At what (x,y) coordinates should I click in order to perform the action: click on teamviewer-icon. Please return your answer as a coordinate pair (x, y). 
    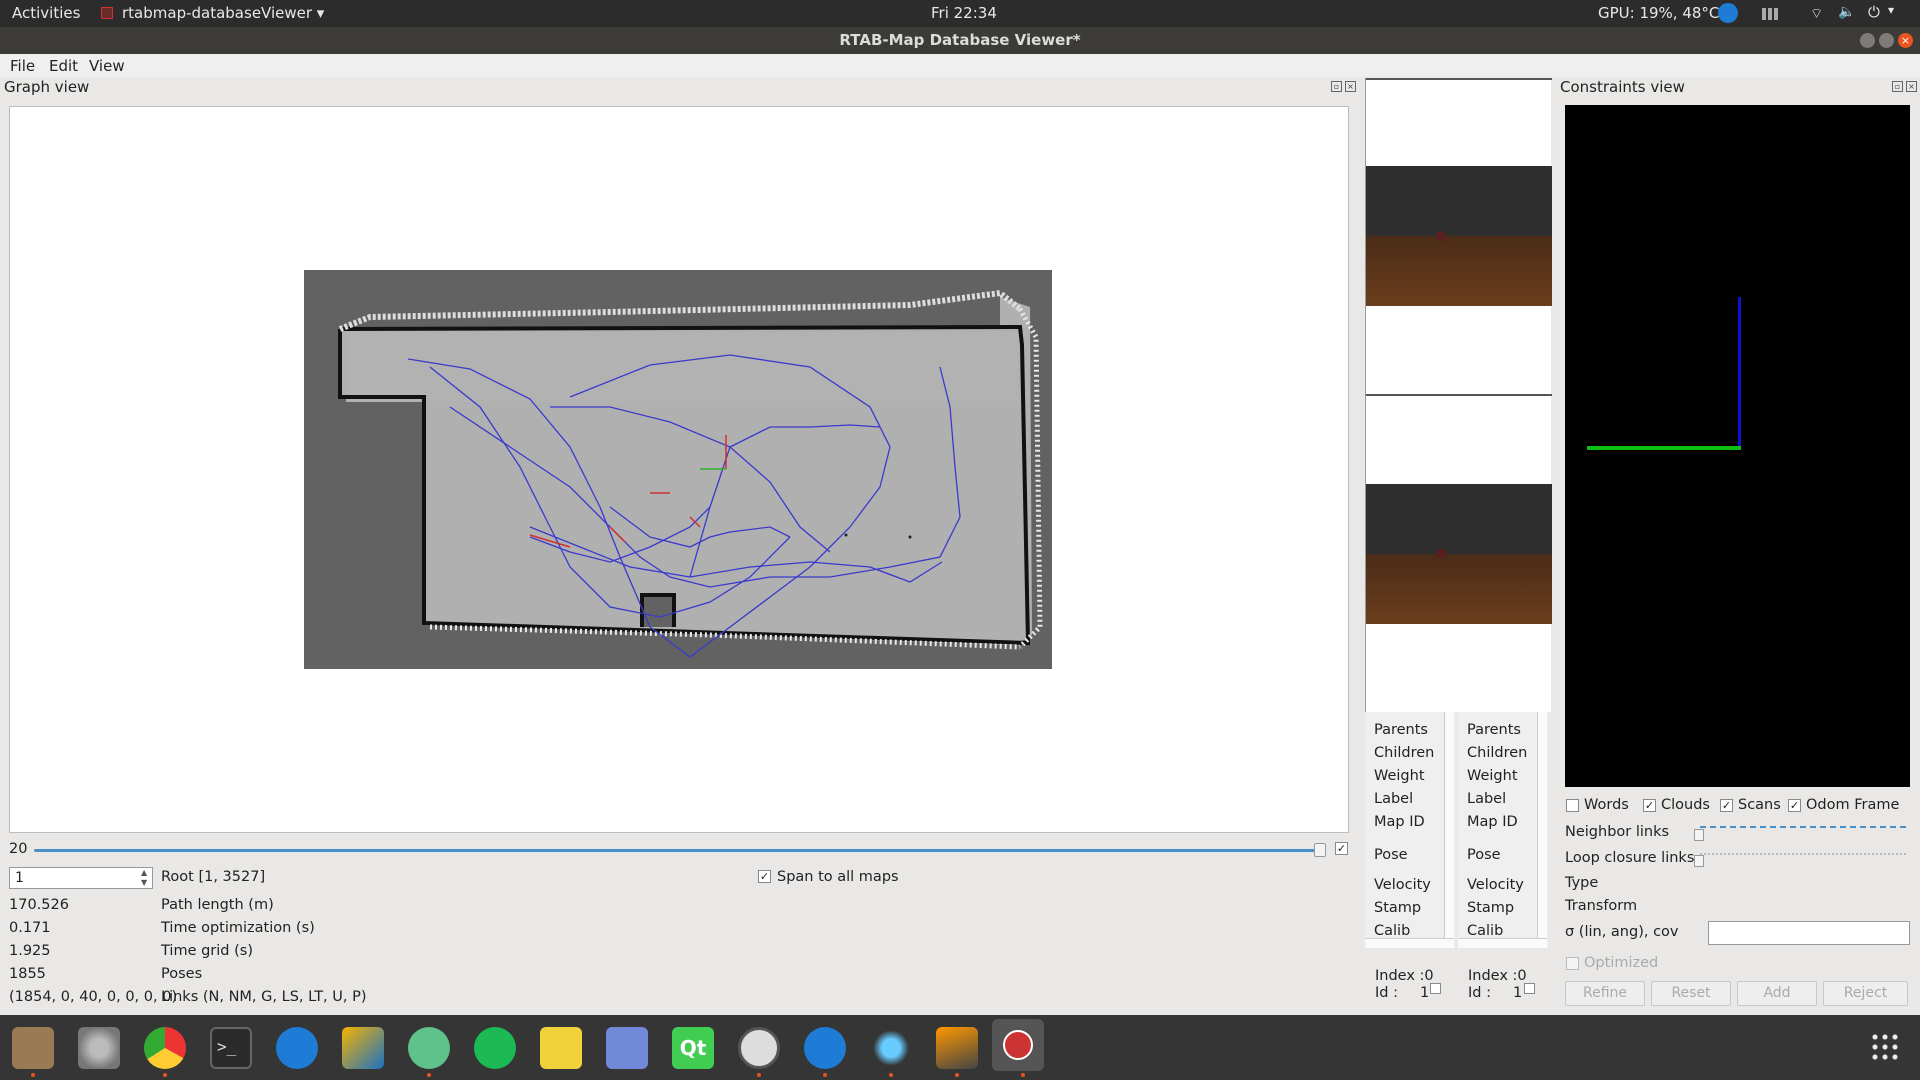
    Looking at the image, I should click on (297, 1048).